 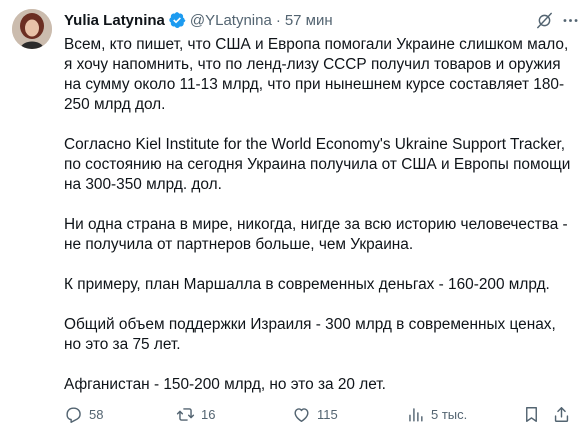 I want to click on repost-button: 16, so click(x=195, y=414).